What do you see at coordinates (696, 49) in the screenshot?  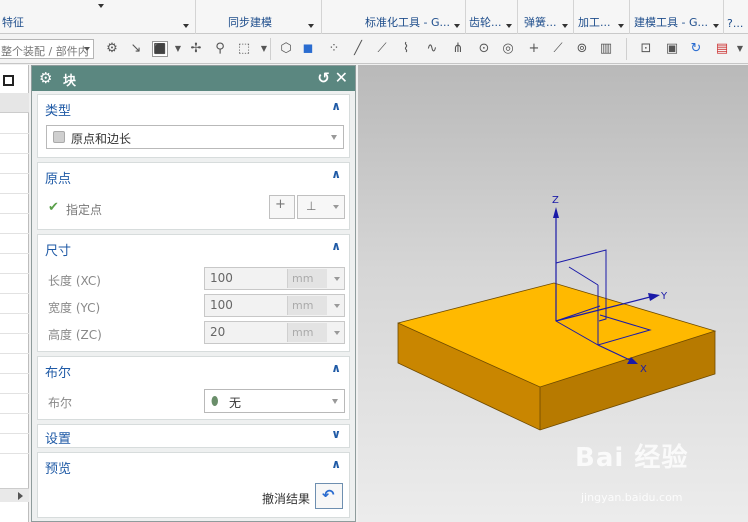 I see `rotate-icon: ↻` at bounding box center [696, 49].